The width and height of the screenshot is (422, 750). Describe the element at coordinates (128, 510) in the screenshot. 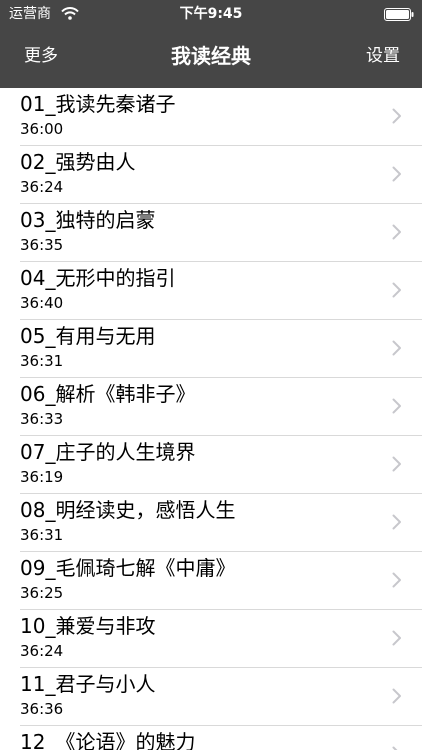

I see `episode-title: 08_明经读史，感悟人生` at that location.